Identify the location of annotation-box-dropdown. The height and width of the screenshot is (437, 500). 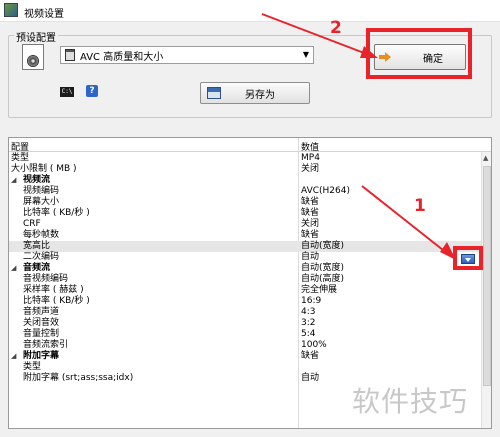
(468, 258).